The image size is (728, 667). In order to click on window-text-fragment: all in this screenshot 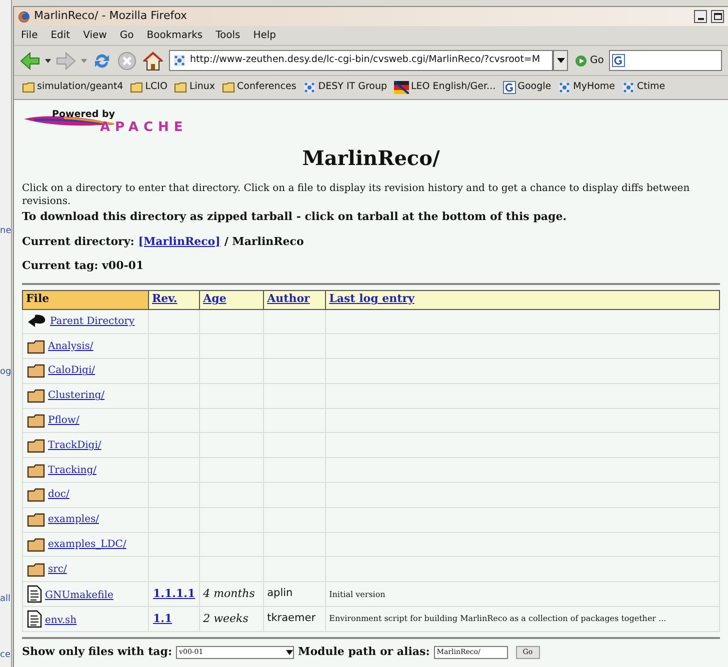, I will do `click(5, 599)`.